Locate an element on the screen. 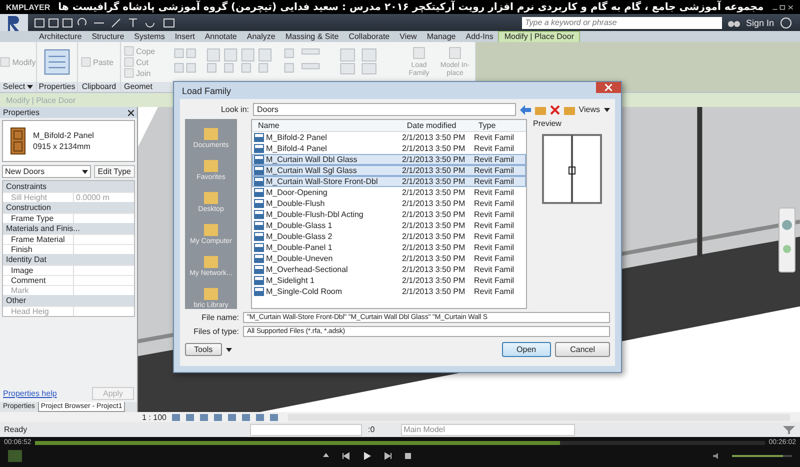  file-row: M_Double-Glass 1 2/1/2013 3:50 PM Revit Famil is located at coordinates (389, 225).